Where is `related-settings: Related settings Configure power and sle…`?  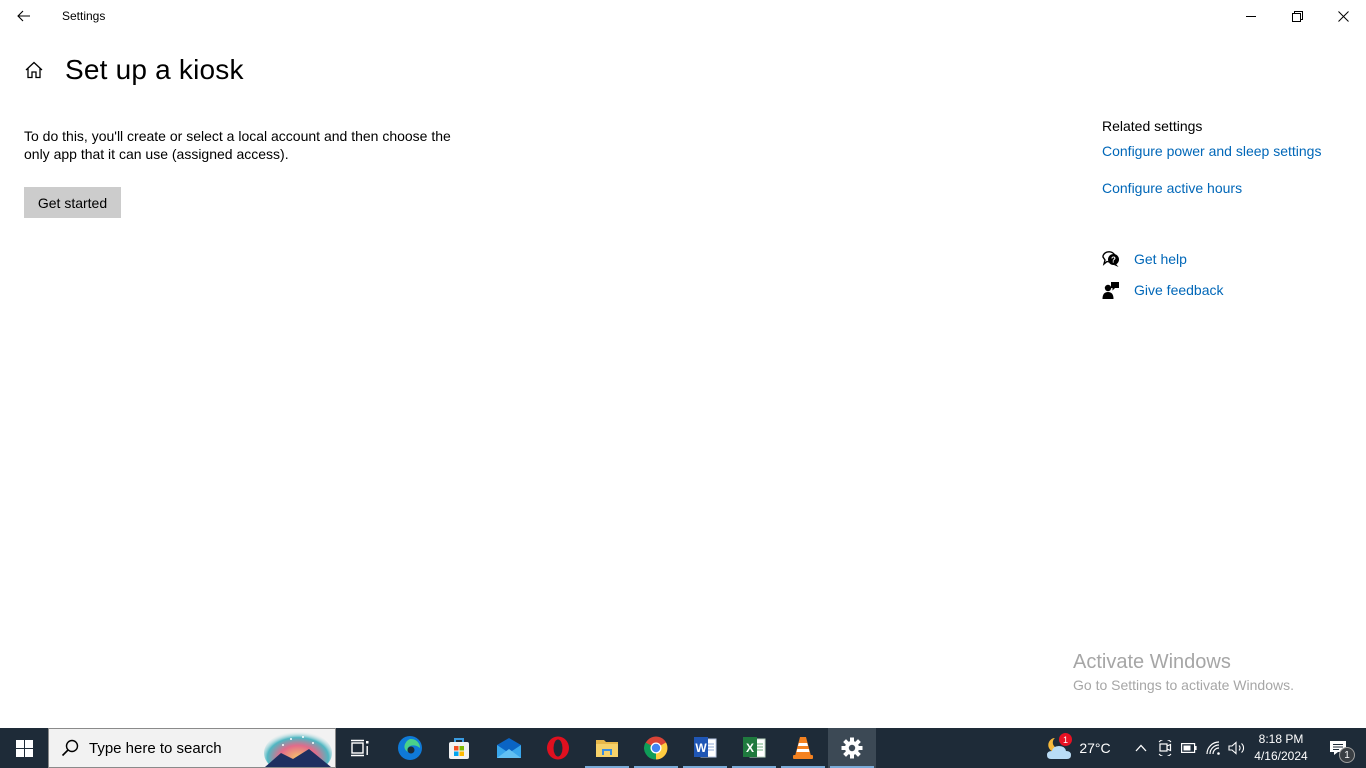
related-settings: Related settings Configure power and sle… is located at coordinates (1211, 157).